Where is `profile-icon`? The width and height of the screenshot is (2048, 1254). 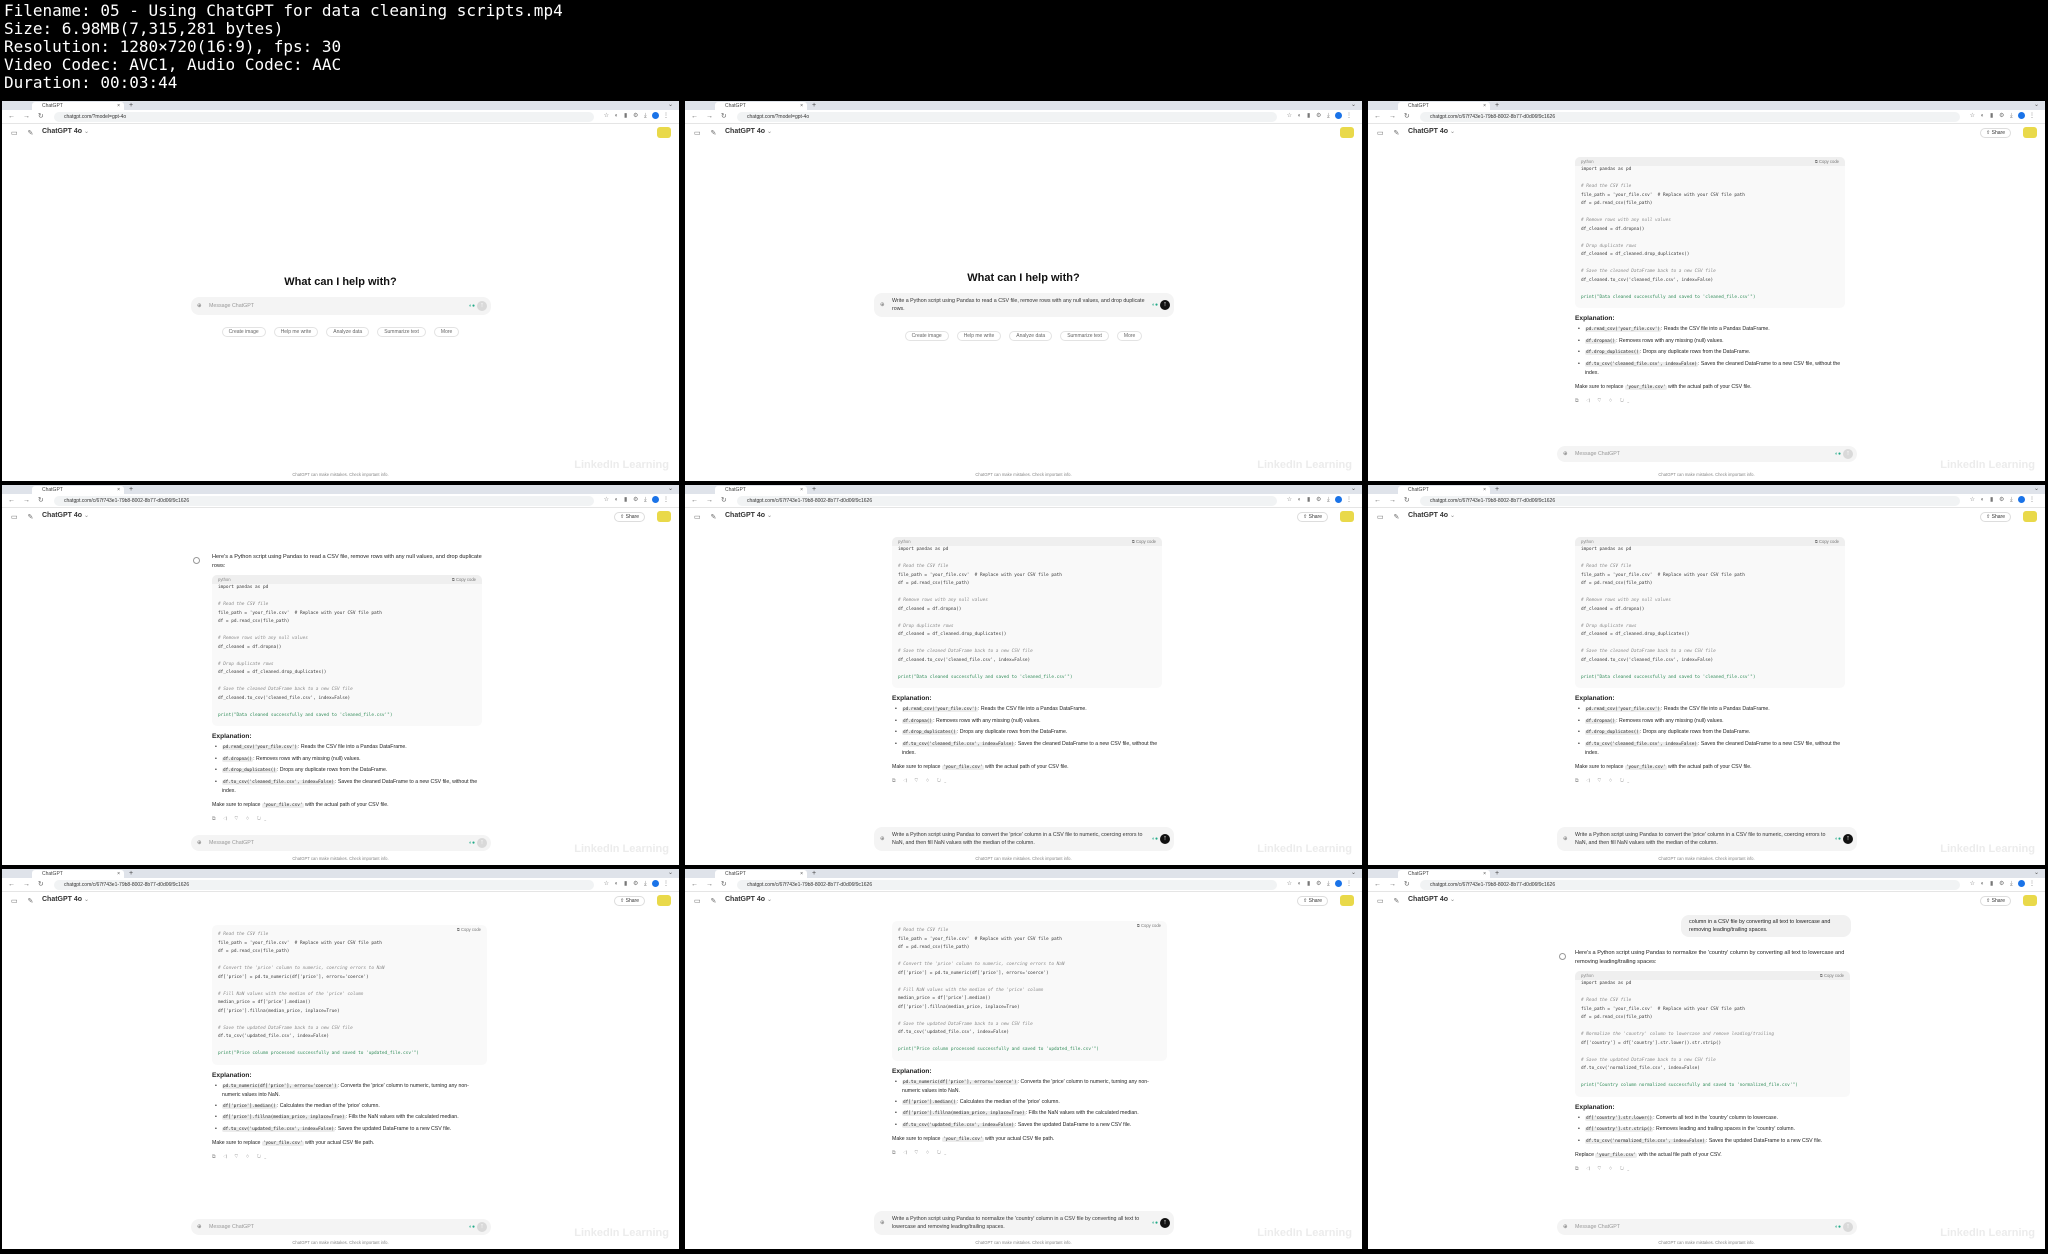 profile-icon is located at coordinates (2022, 883).